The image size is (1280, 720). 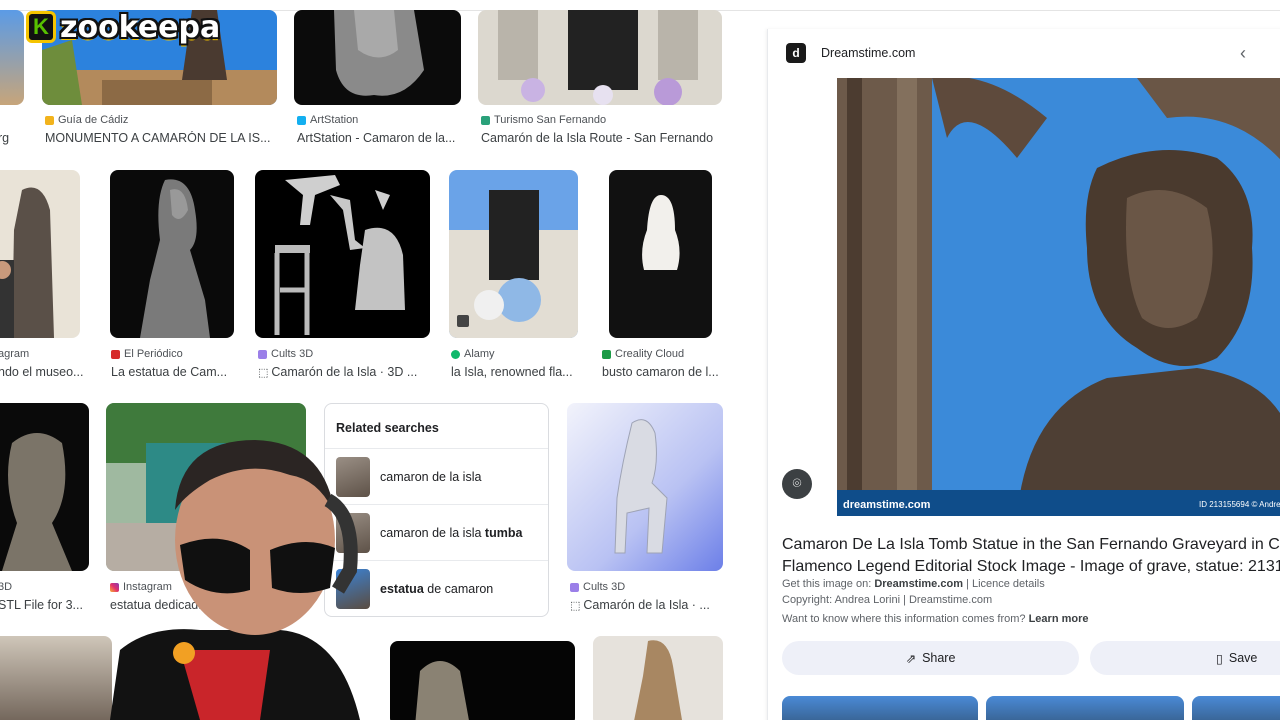 What do you see at coordinates (661, 232) in the screenshot?
I see `white-bust-thumbnail` at bounding box center [661, 232].